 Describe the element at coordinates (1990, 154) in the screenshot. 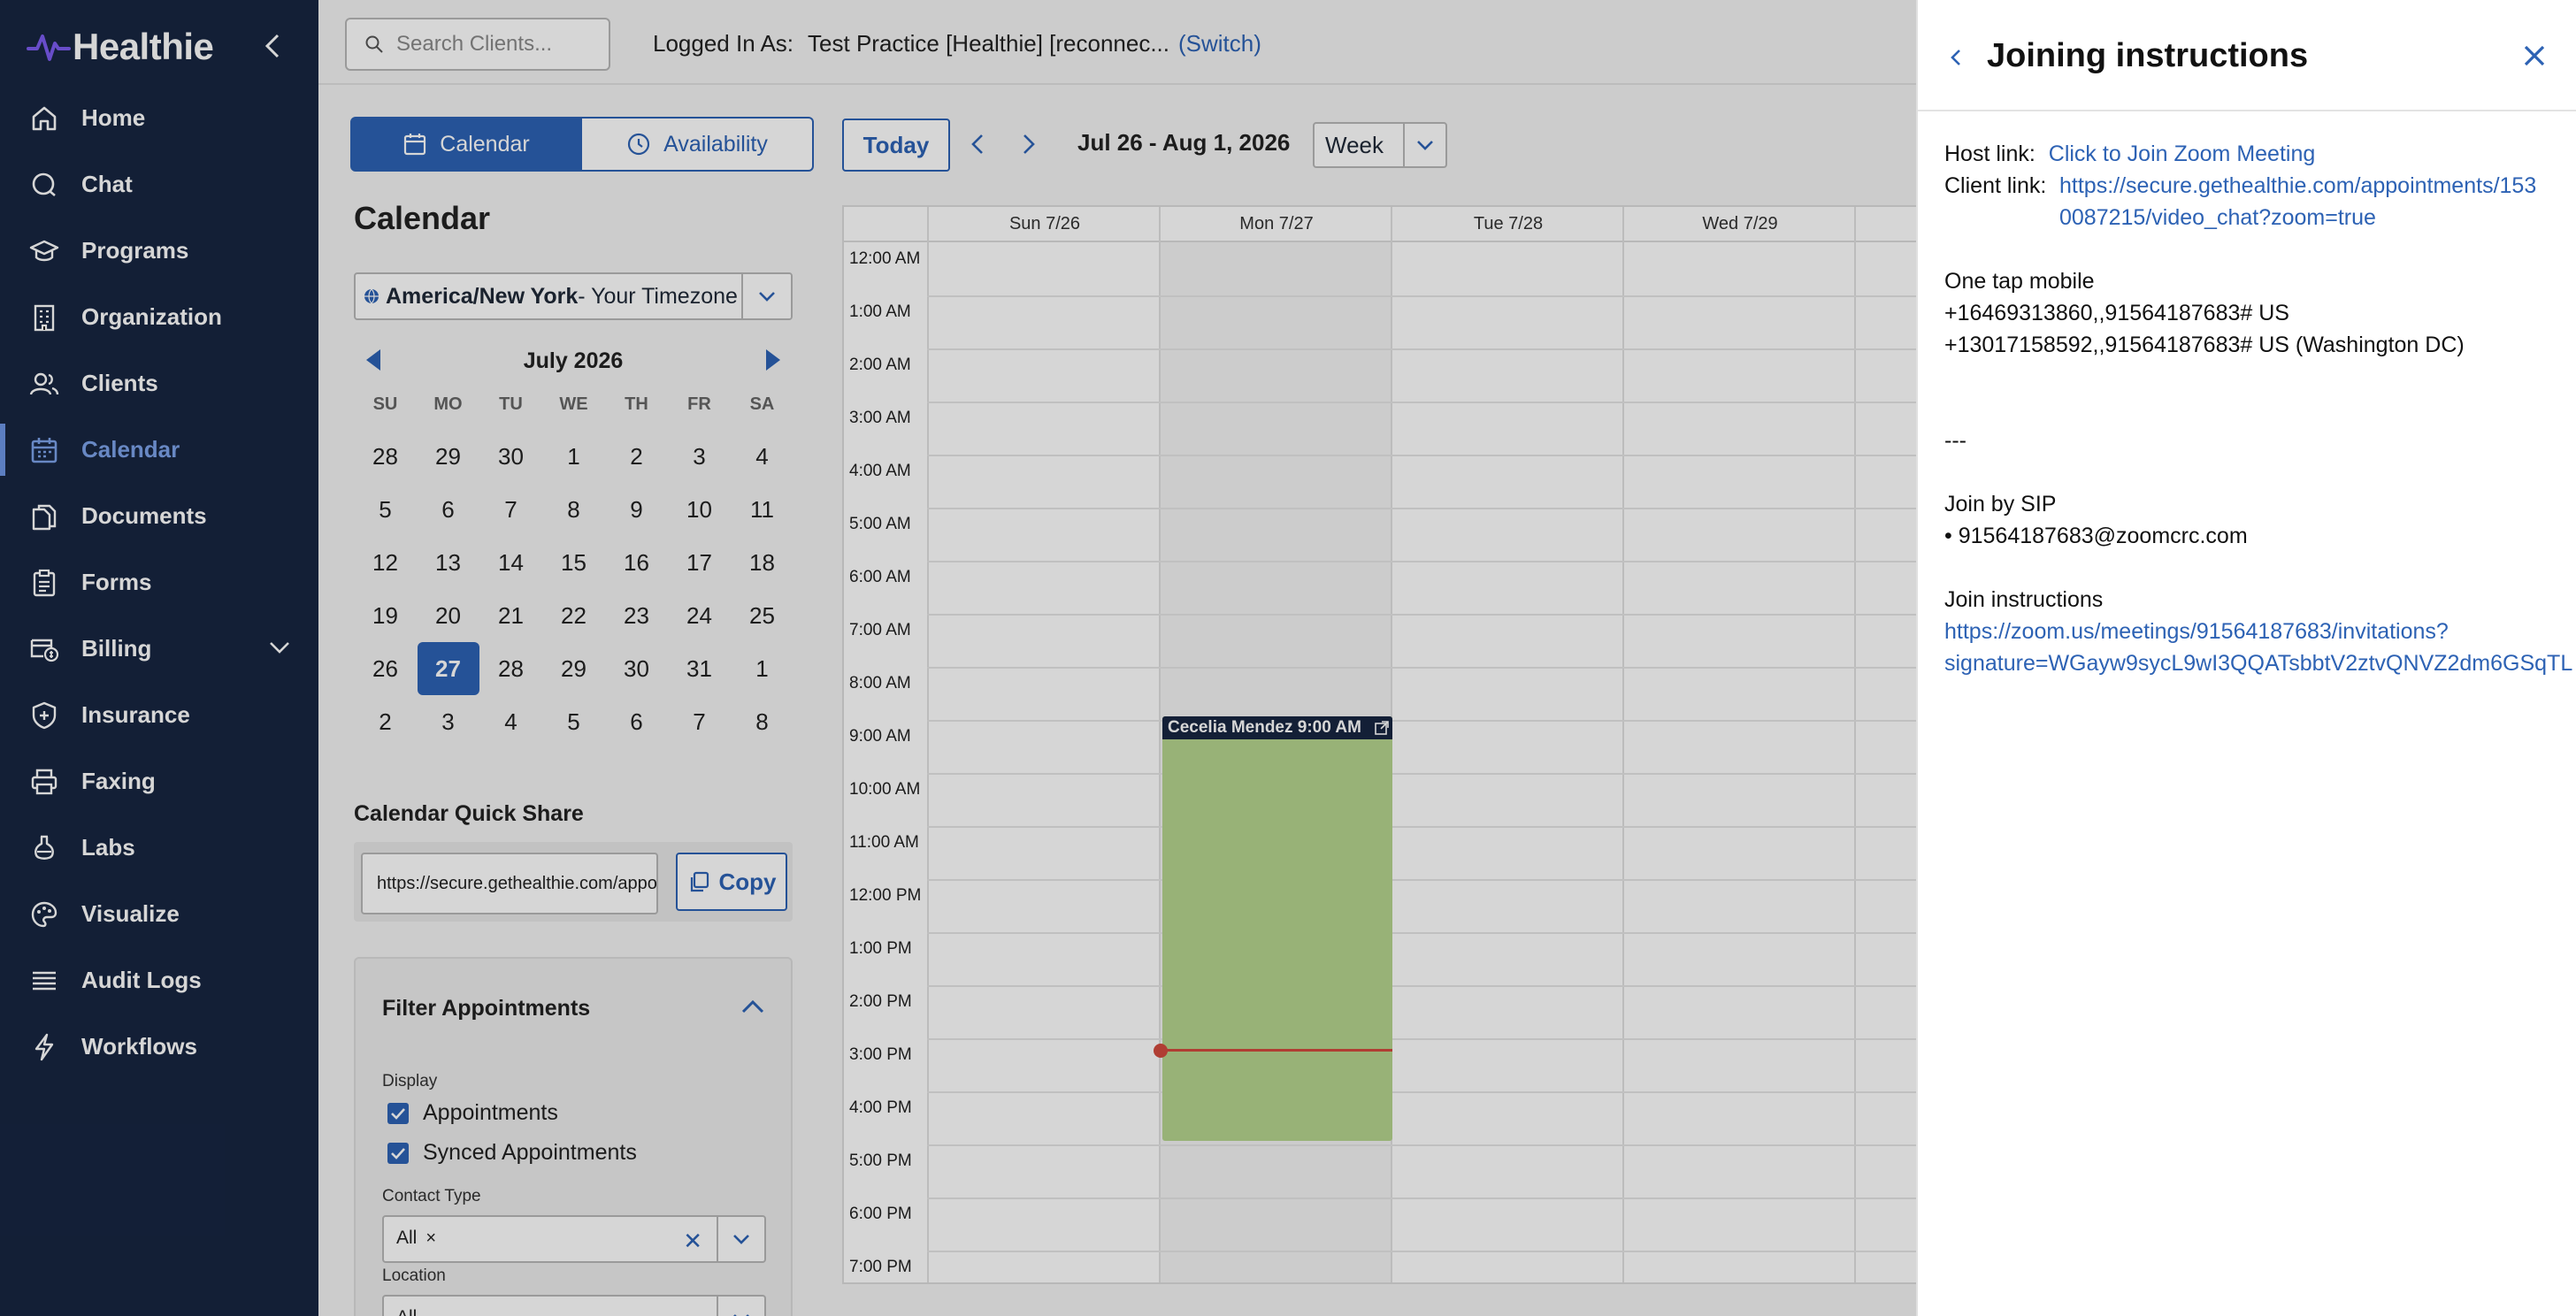

I see `host-link-label: Host link:` at that location.